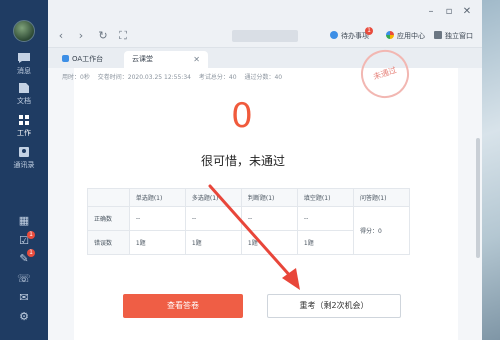 This screenshot has width=500, height=340. What do you see at coordinates (269, 197) in the screenshot?
I see `table-header: 判断题(1)` at bounding box center [269, 197].